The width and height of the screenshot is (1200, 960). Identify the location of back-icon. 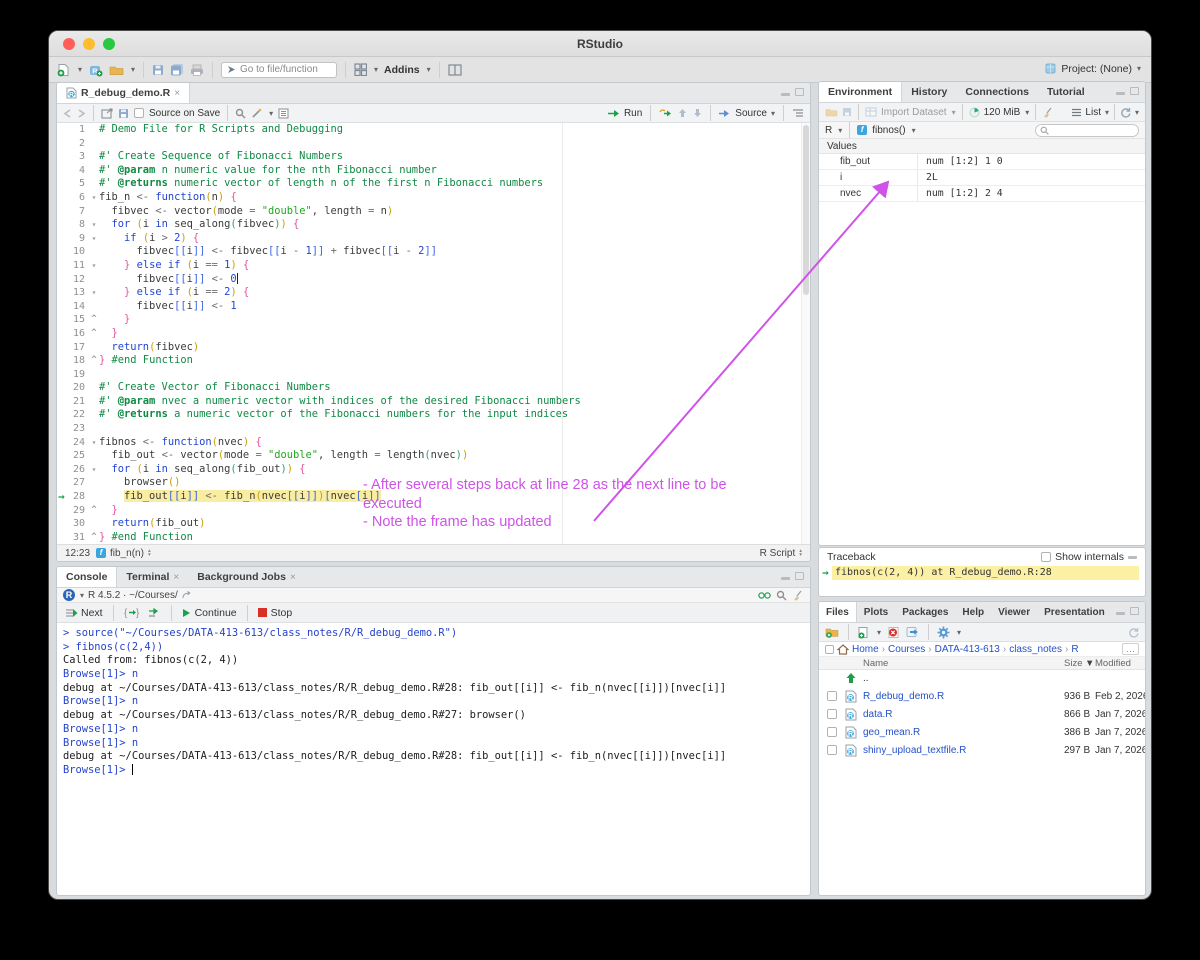
(67, 113).